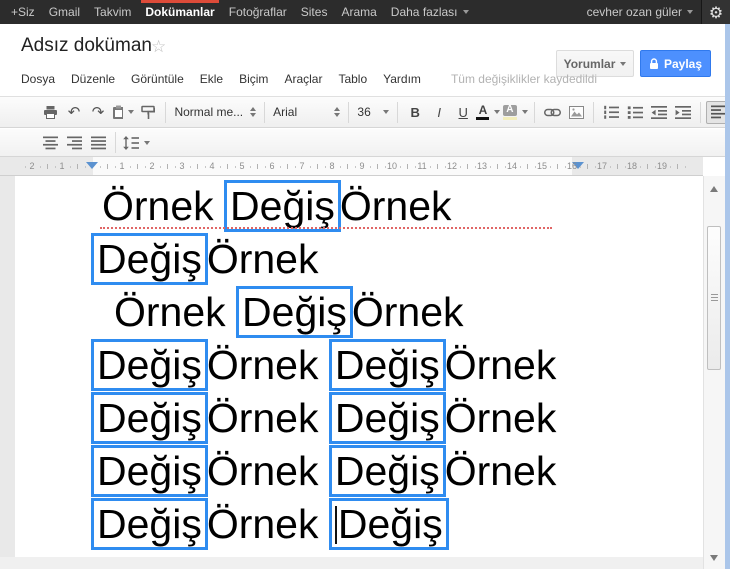  I want to click on paste-button, so click(123, 112).